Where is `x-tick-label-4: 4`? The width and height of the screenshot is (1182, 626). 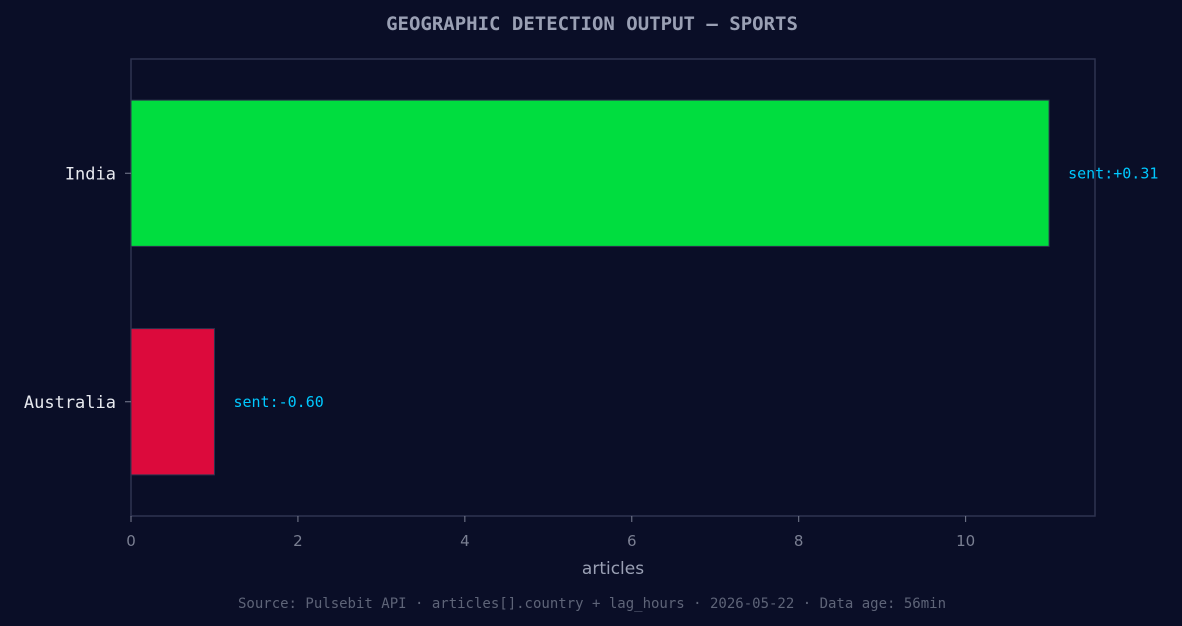 x-tick-label-4: 4 is located at coordinates (465, 541).